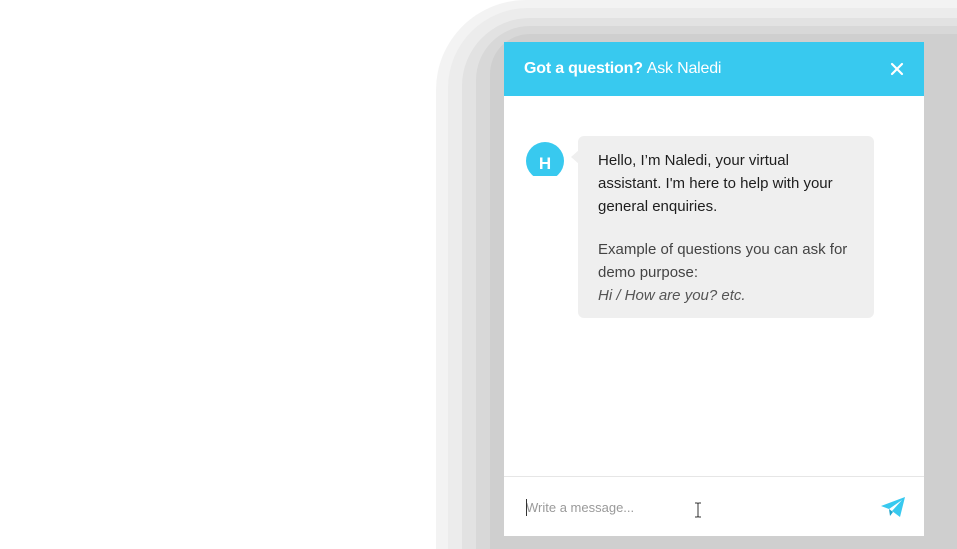 Image resolution: width=957 pixels, height=549 pixels. I want to click on send-button, so click(893, 507).